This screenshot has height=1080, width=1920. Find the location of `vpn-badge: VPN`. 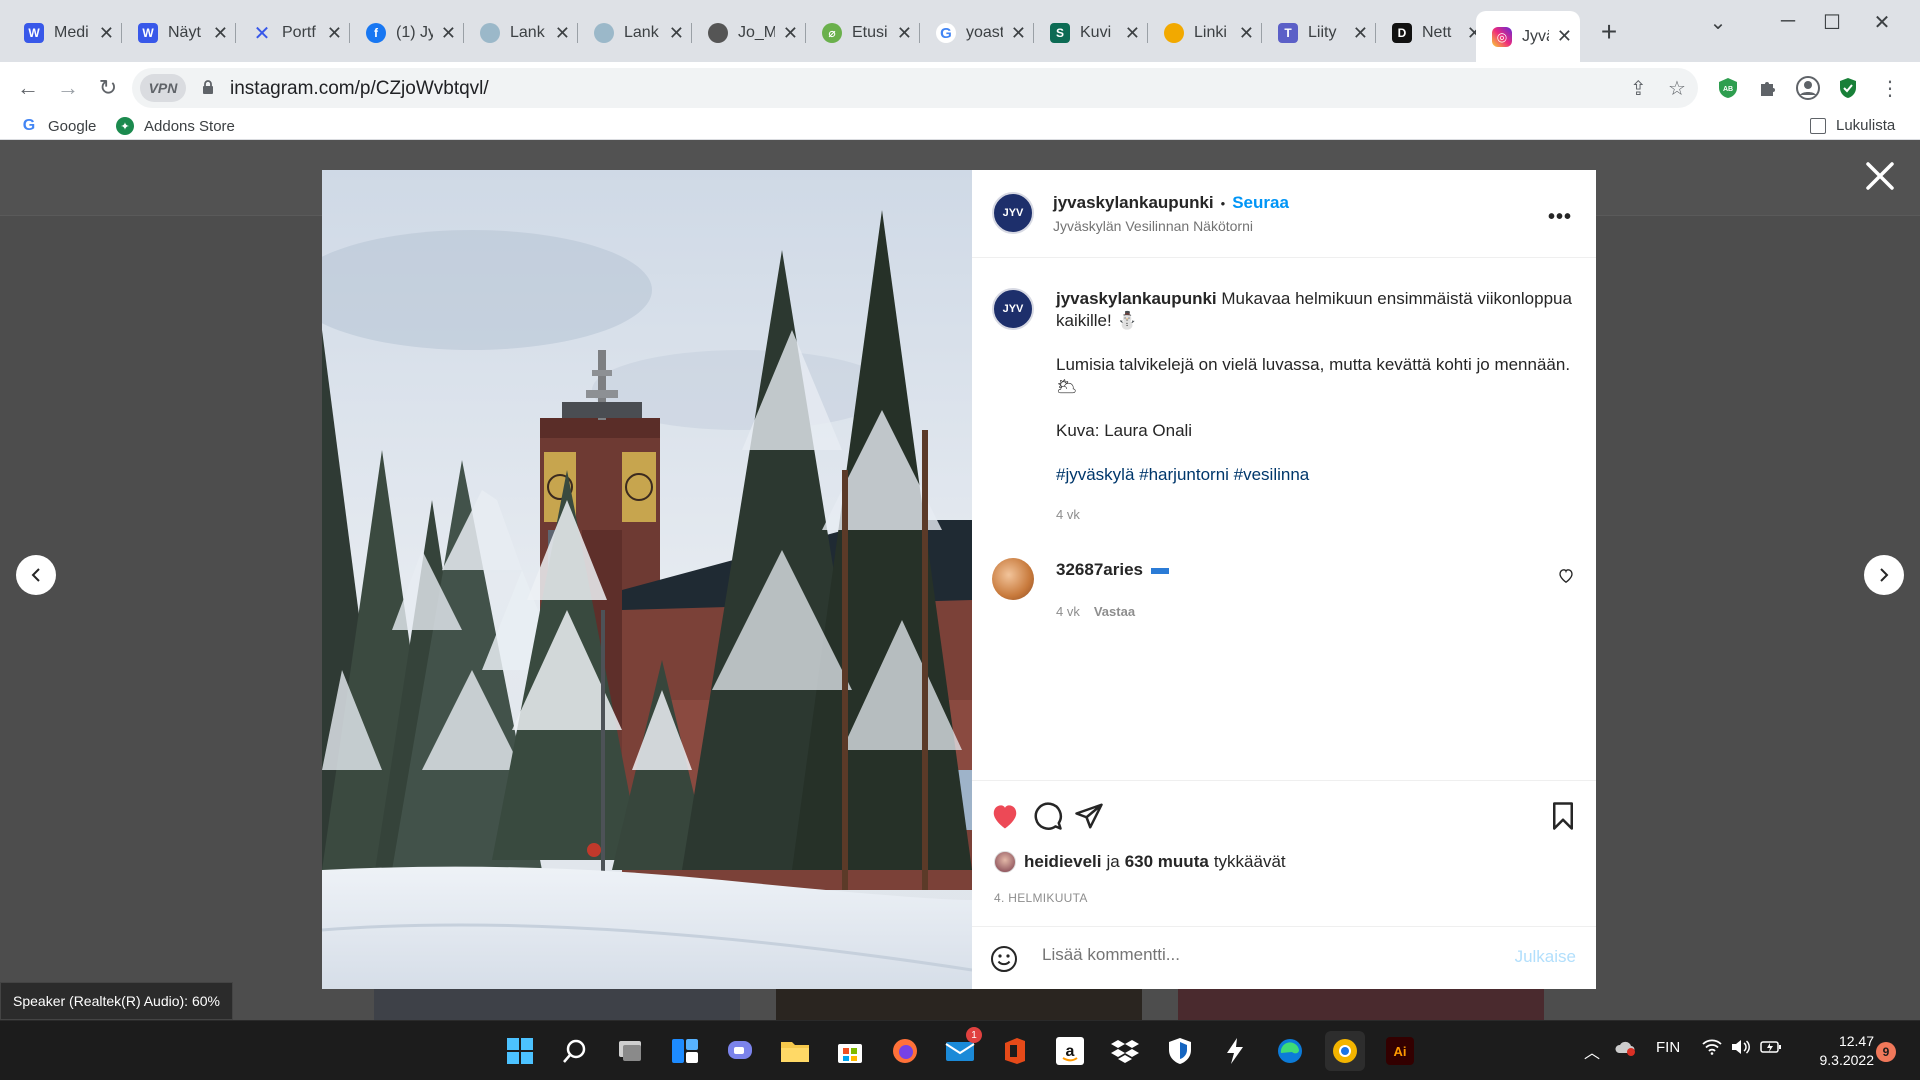

vpn-badge: VPN is located at coordinates (163, 88).